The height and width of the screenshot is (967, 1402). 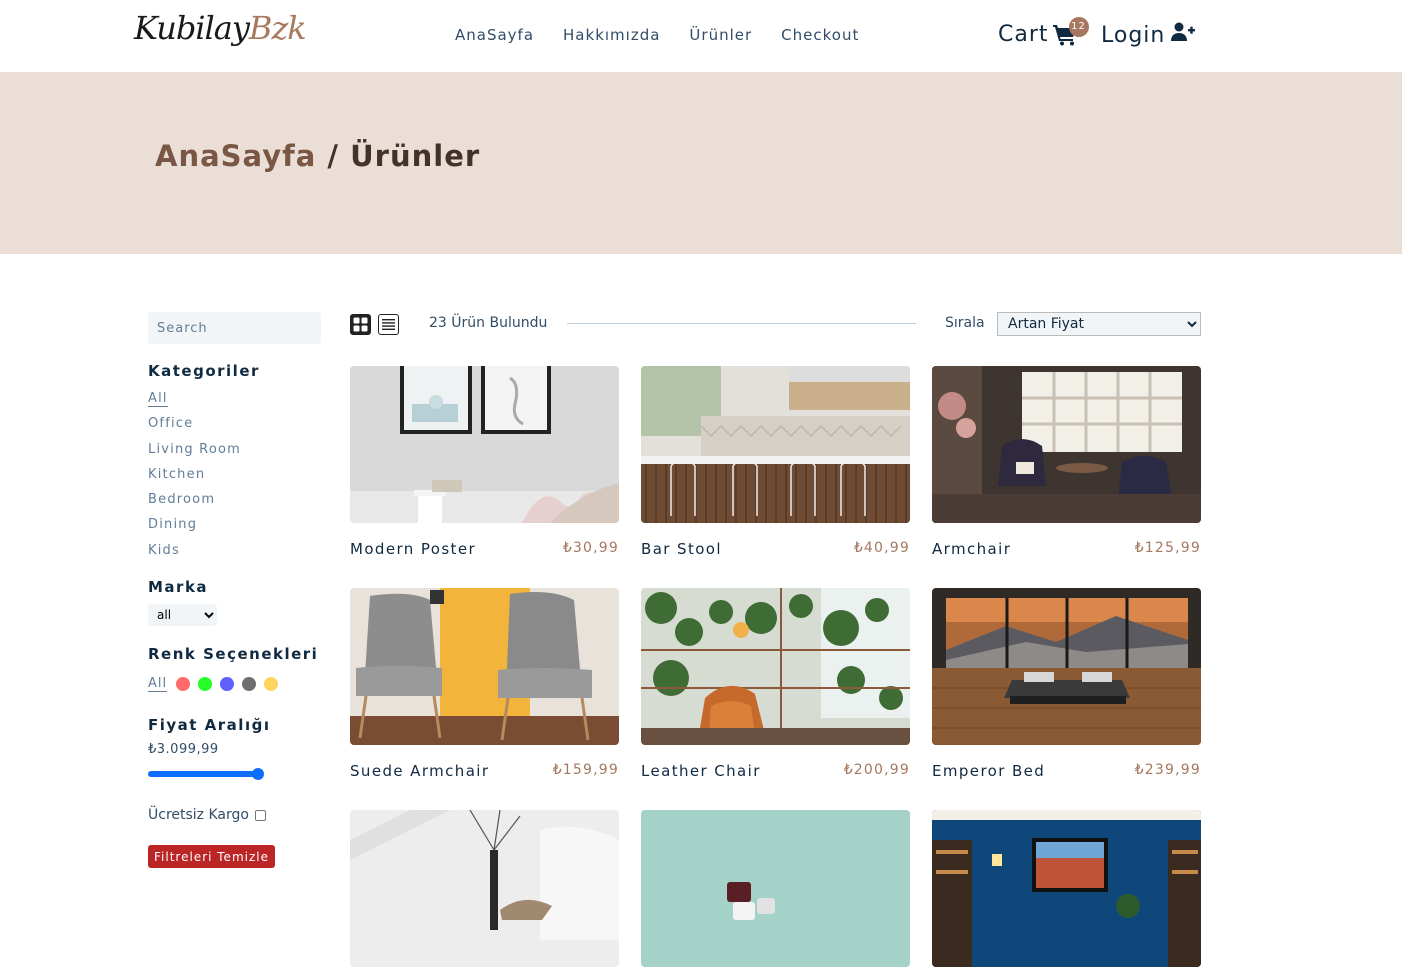 I want to click on color-swatch-blue, so click(x=227, y=684).